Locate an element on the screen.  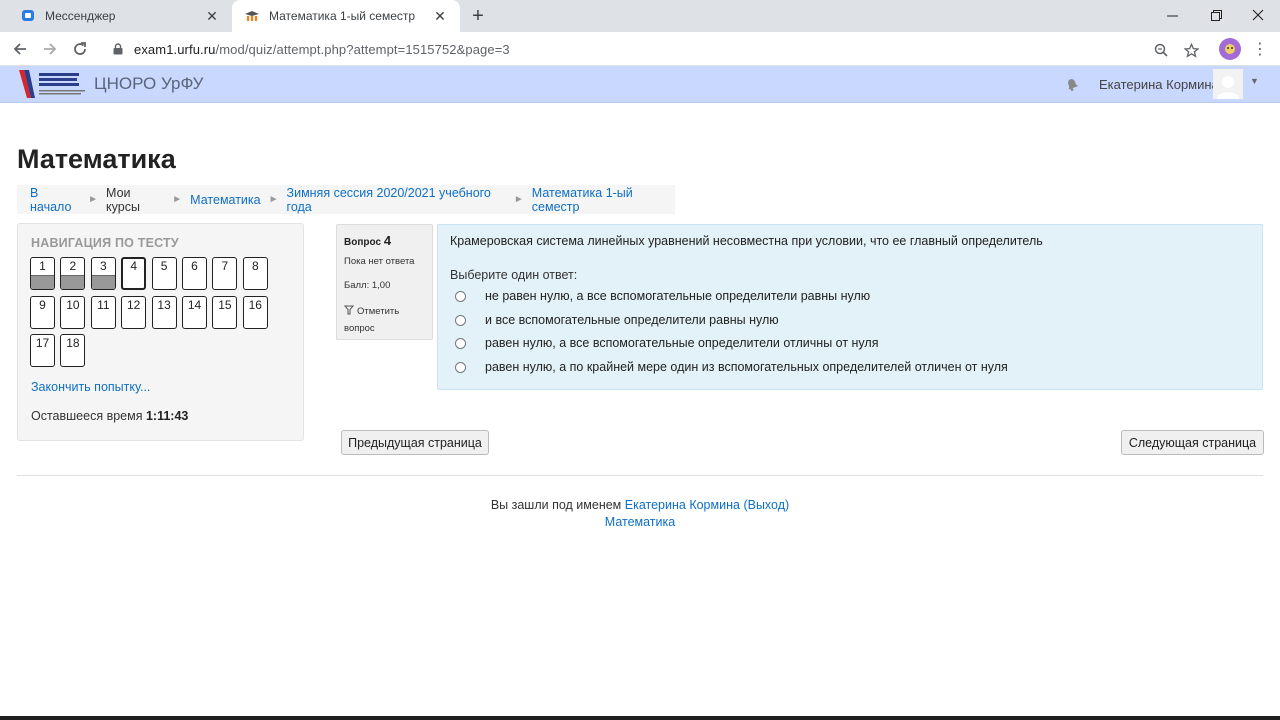
menu-dots-icon: ⋮ is located at coordinates (1260, 49).